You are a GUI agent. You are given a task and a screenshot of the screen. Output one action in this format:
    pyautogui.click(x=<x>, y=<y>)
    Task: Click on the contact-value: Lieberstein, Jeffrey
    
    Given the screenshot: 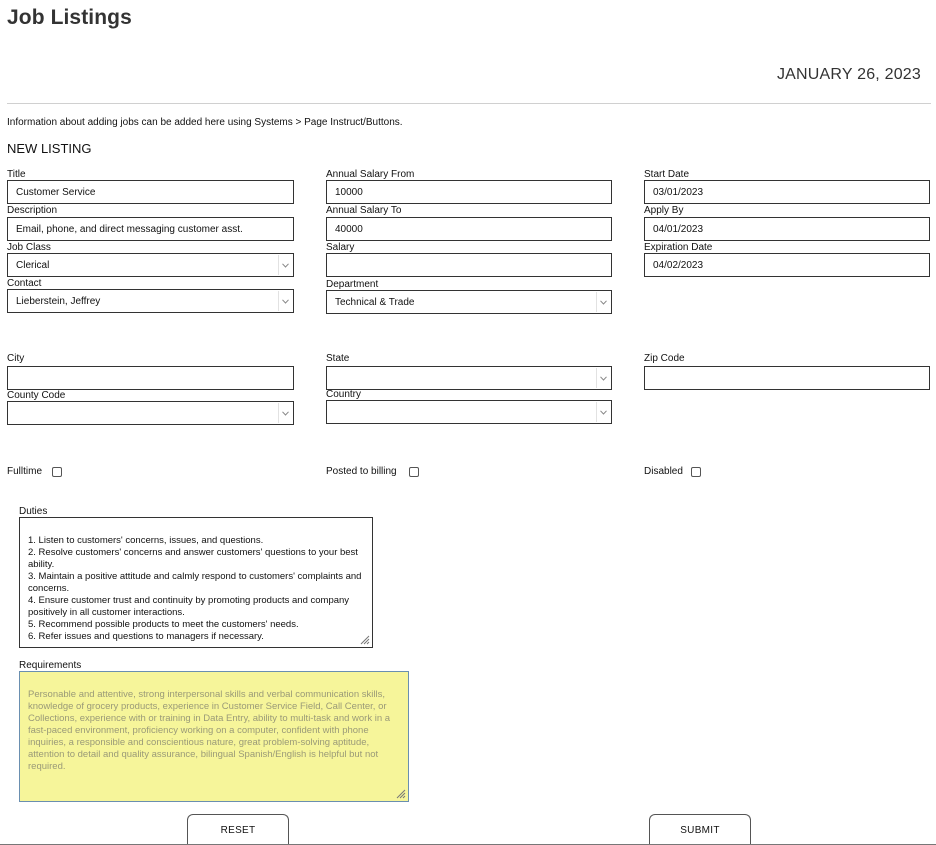 What is the action you would take?
    pyautogui.click(x=58, y=301)
    